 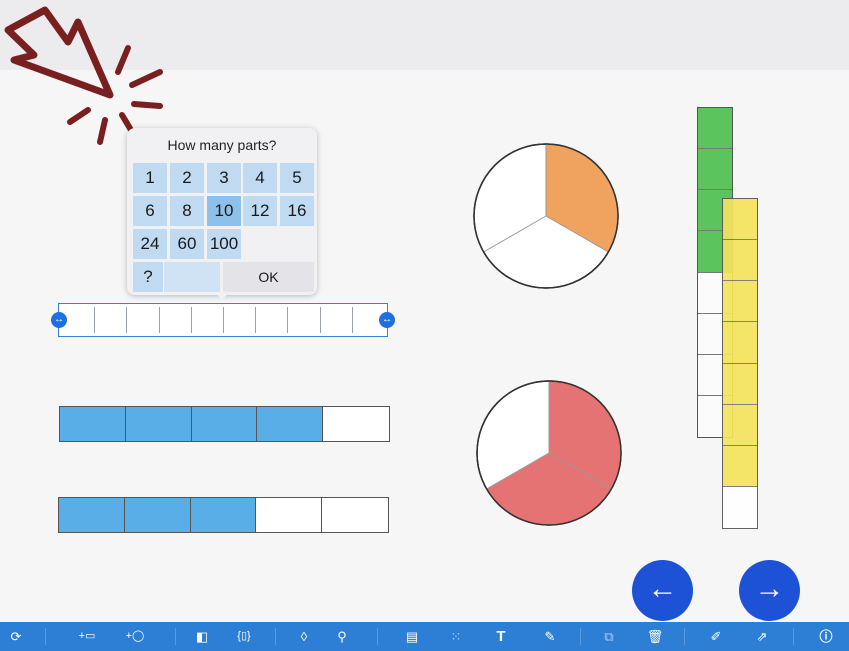 What do you see at coordinates (260, 211) in the screenshot?
I see `parts-option: 12` at bounding box center [260, 211].